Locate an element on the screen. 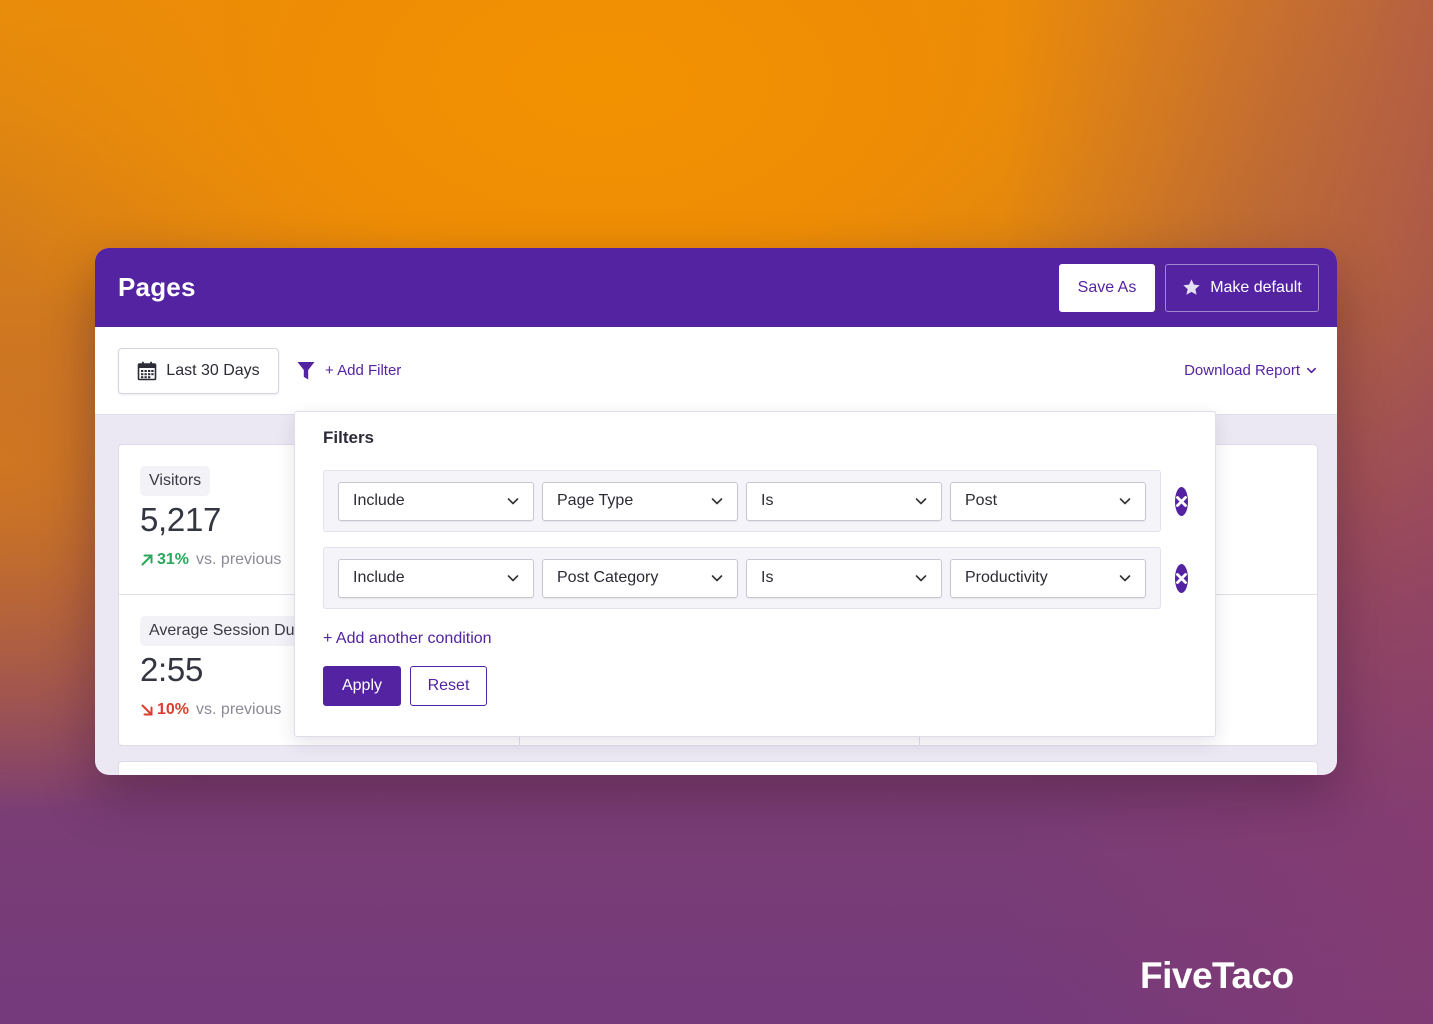  filter-condition: Include Post Category Is Productivity is located at coordinates (755, 578).